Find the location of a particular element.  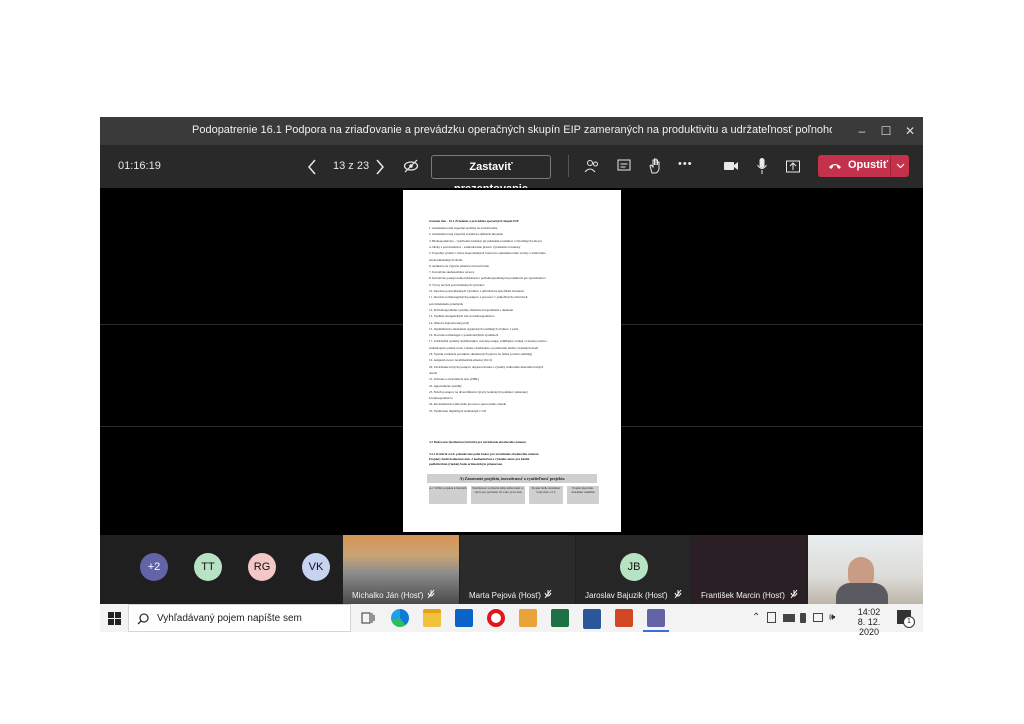

taskbar-clock: 14:02 8. 12. 2020 is located at coordinates (869, 622).